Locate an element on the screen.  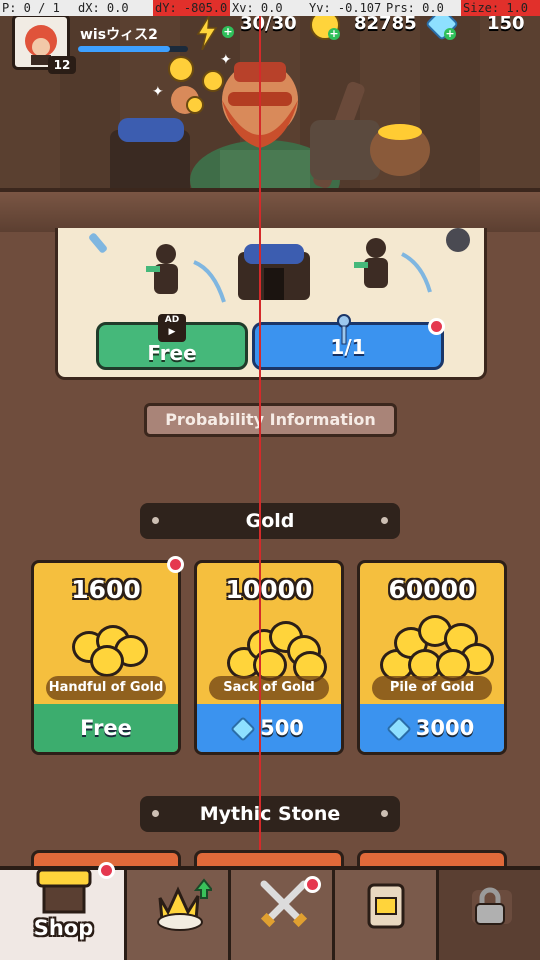
shop-stall-icon is located at coordinates (64, 891).